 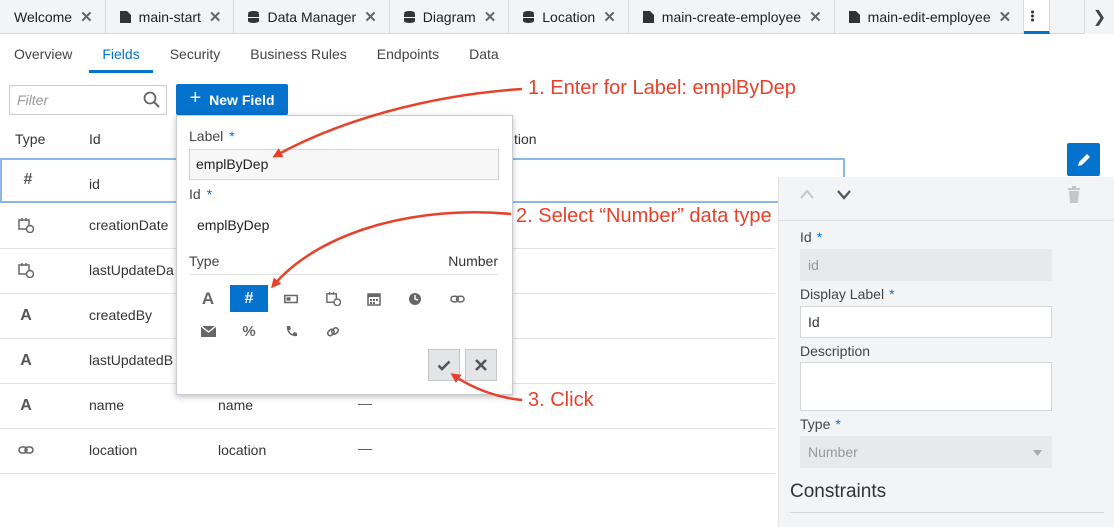 What do you see at coordinates (298, 54) in the screenshot?
I see `tab-business-rules: Business Rules` at bounding box center [298, 54].